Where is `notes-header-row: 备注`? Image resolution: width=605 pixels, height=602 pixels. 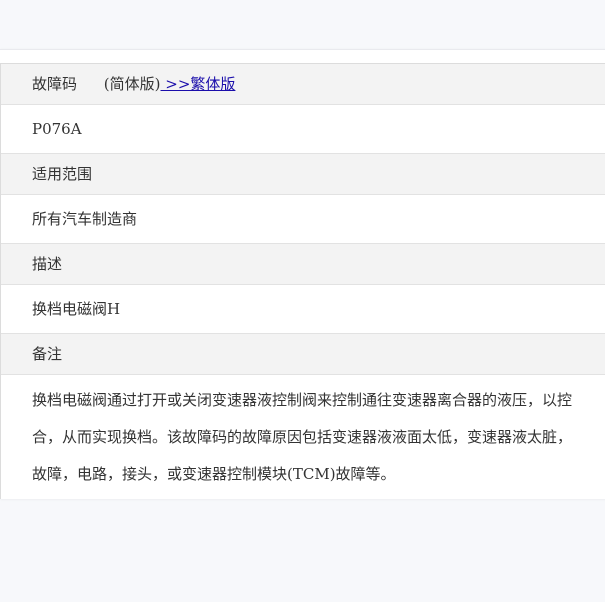 notes-header-row: 备注 is located at coordinates (303, 354).